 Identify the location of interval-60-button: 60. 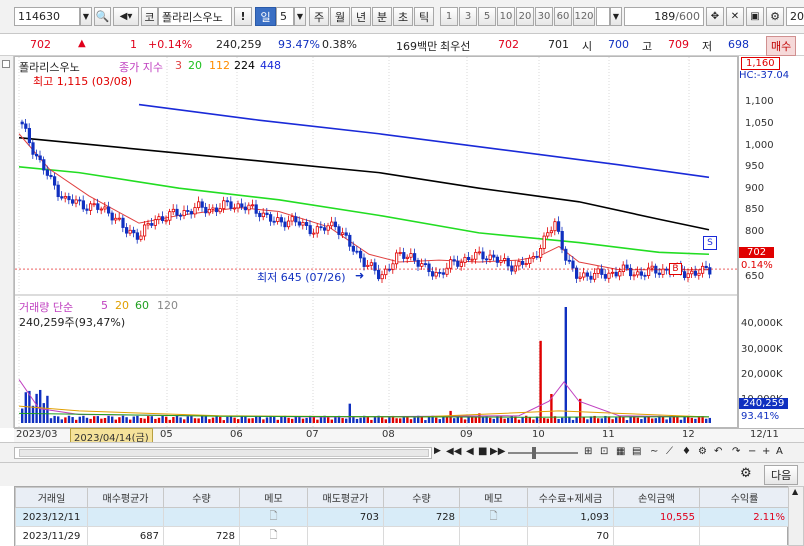
(563, 16).